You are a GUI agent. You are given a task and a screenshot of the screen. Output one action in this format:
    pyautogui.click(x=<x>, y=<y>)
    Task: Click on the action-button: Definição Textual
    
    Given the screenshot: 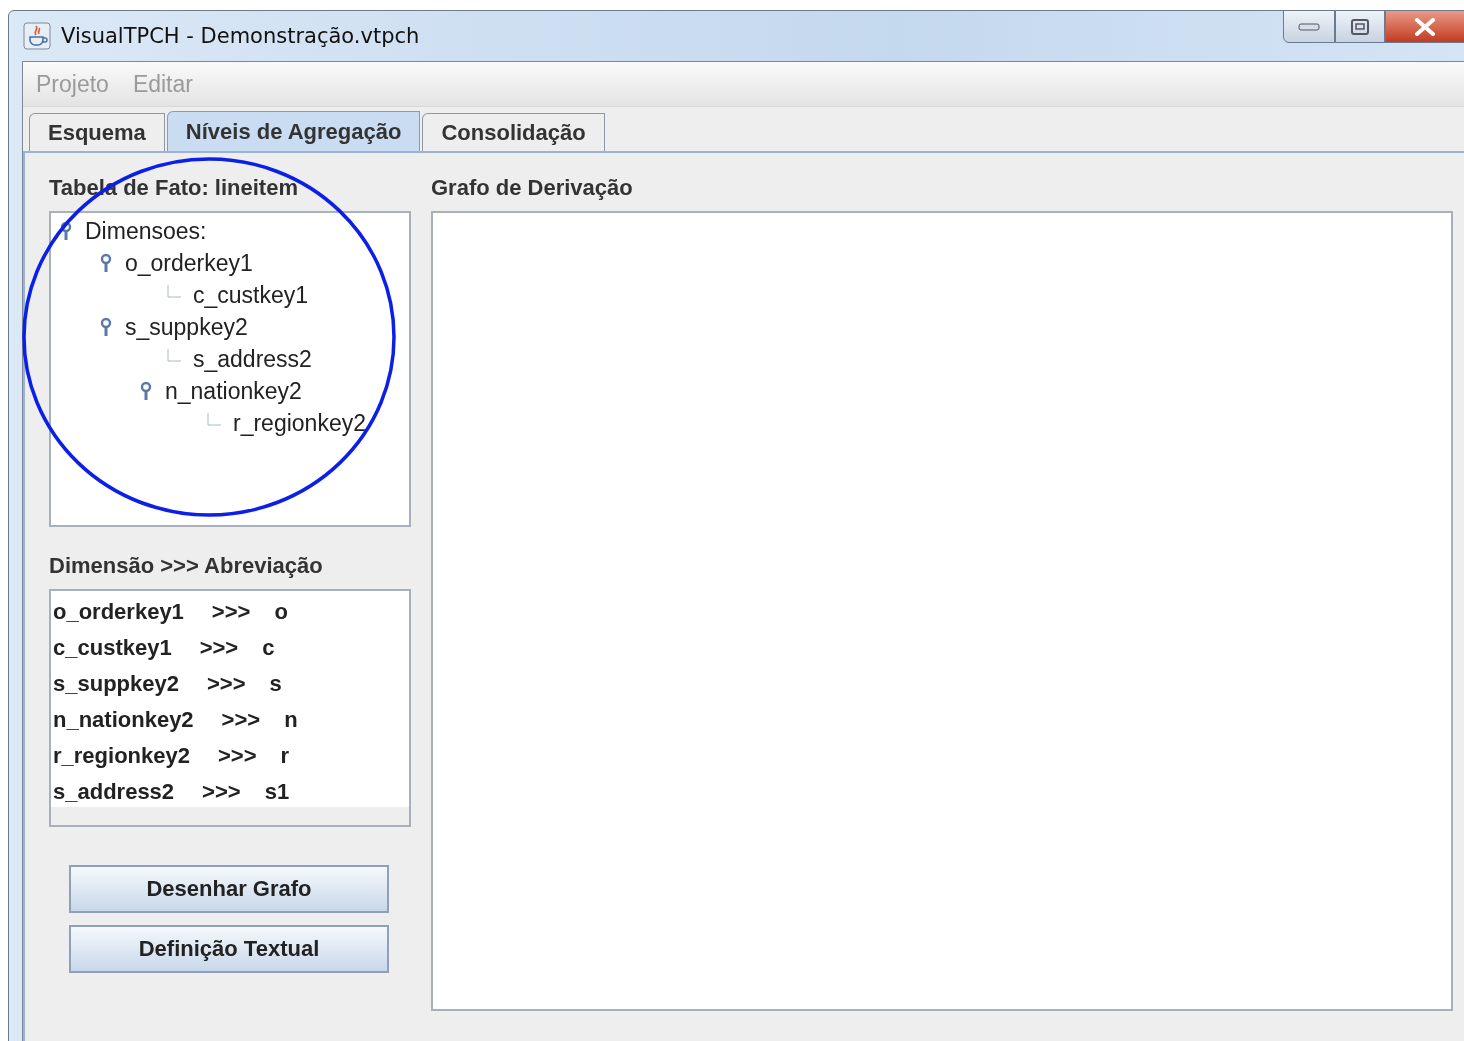 What is the action you would take?
    pyautogui.click(x=229, y=949)
    